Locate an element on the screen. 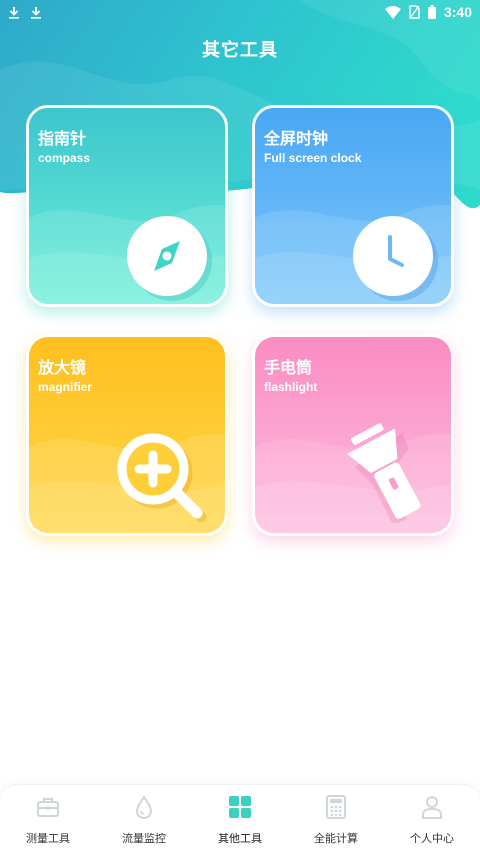  grid-icon is located at coordinates (240, 807).